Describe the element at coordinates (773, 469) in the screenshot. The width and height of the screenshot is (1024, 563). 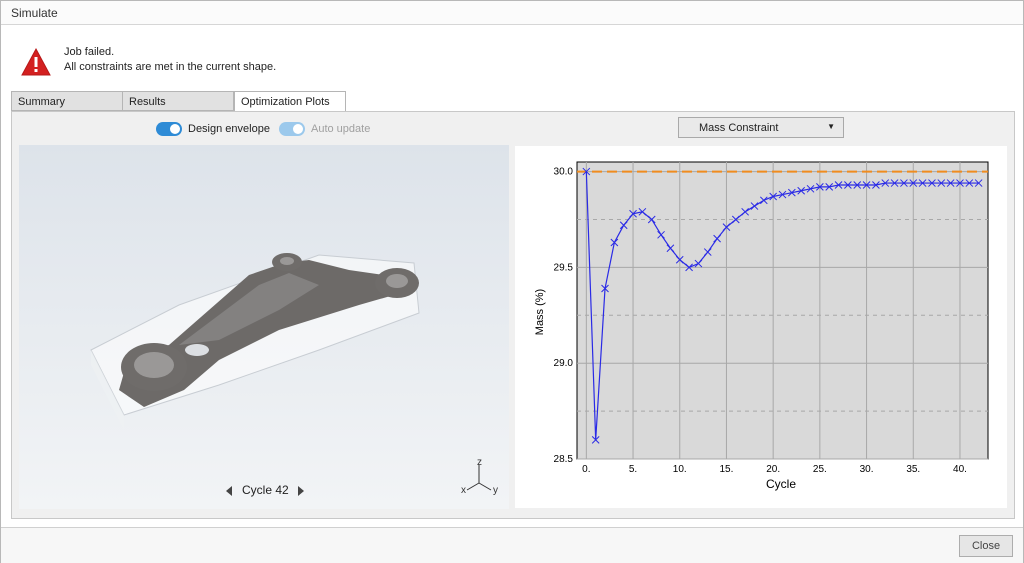
I see `x-tick-label: 20.` at that location.